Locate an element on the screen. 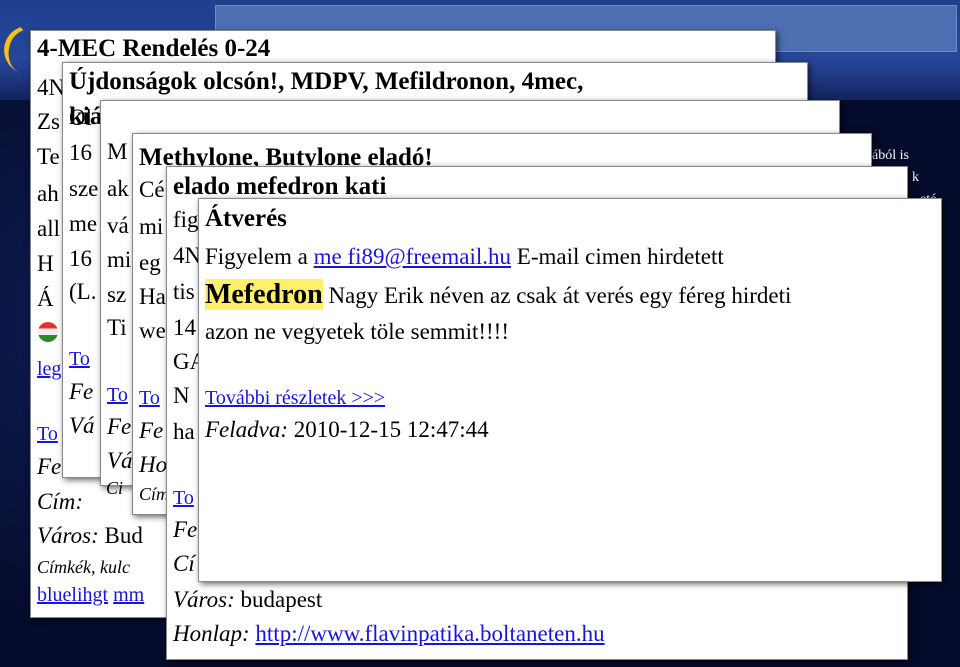  address-label: Cí is located at coordinates (184, 563).